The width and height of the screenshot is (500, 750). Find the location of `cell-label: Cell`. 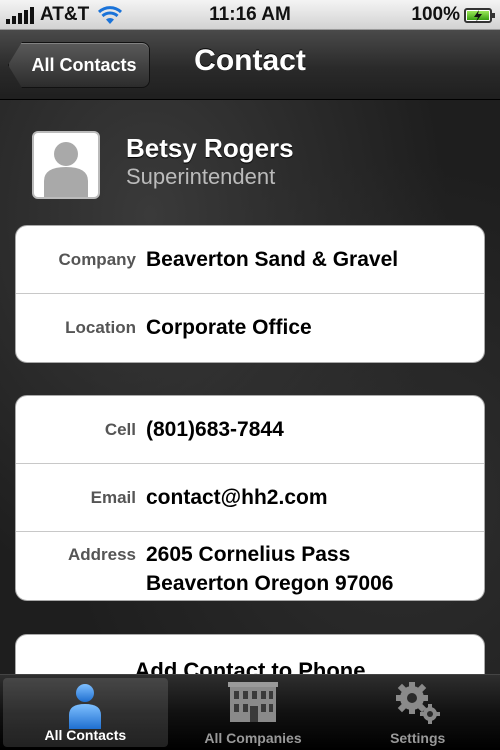

cell-label: Cell is located at coordinates (120, 429).